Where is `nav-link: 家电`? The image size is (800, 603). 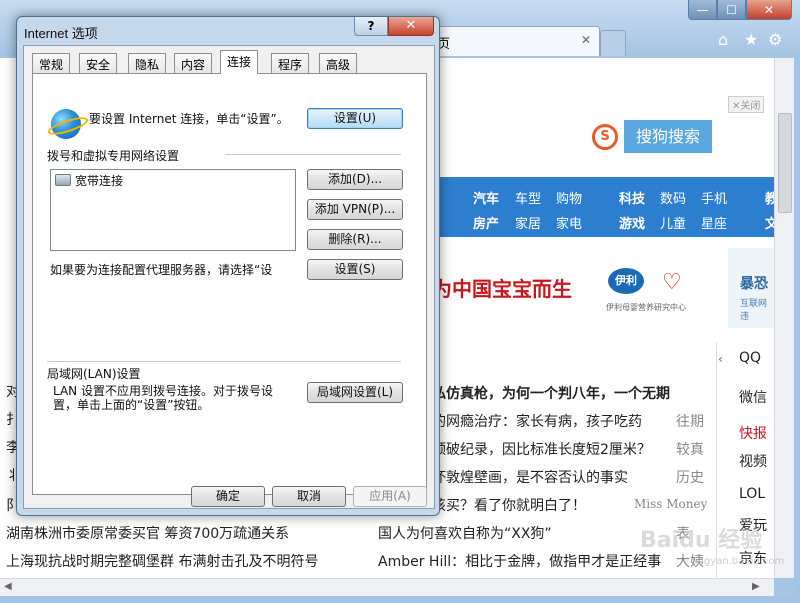 nav-link: 家电 is located at coordinates (569, 222).